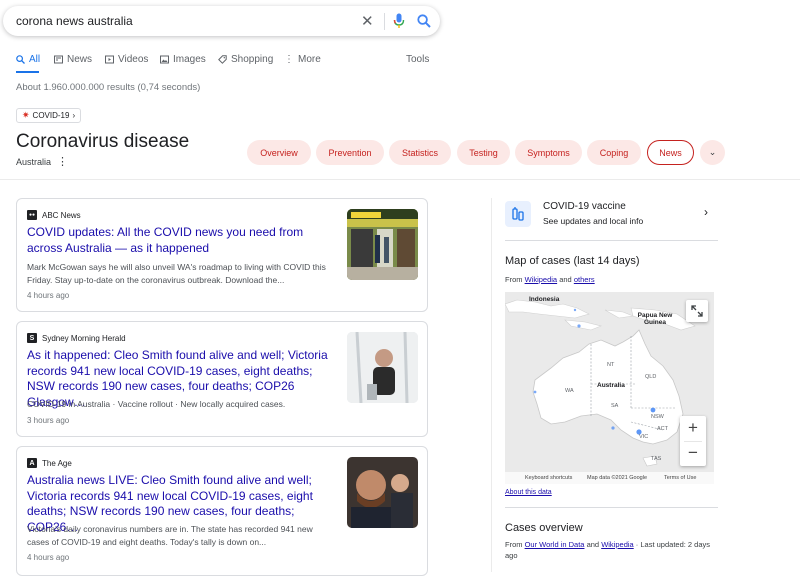 Image resolution: width=800 pixels, height=576 pixels. What do you see at coordinates (80, 59) in the screenshot?
I see `tab-label: News` at bounding box center [80, 59].